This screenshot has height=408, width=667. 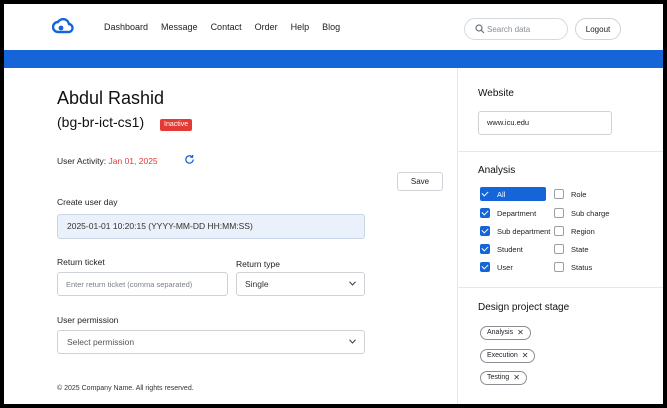 I want to click on website-title: Website, so click(x=496, y=93).